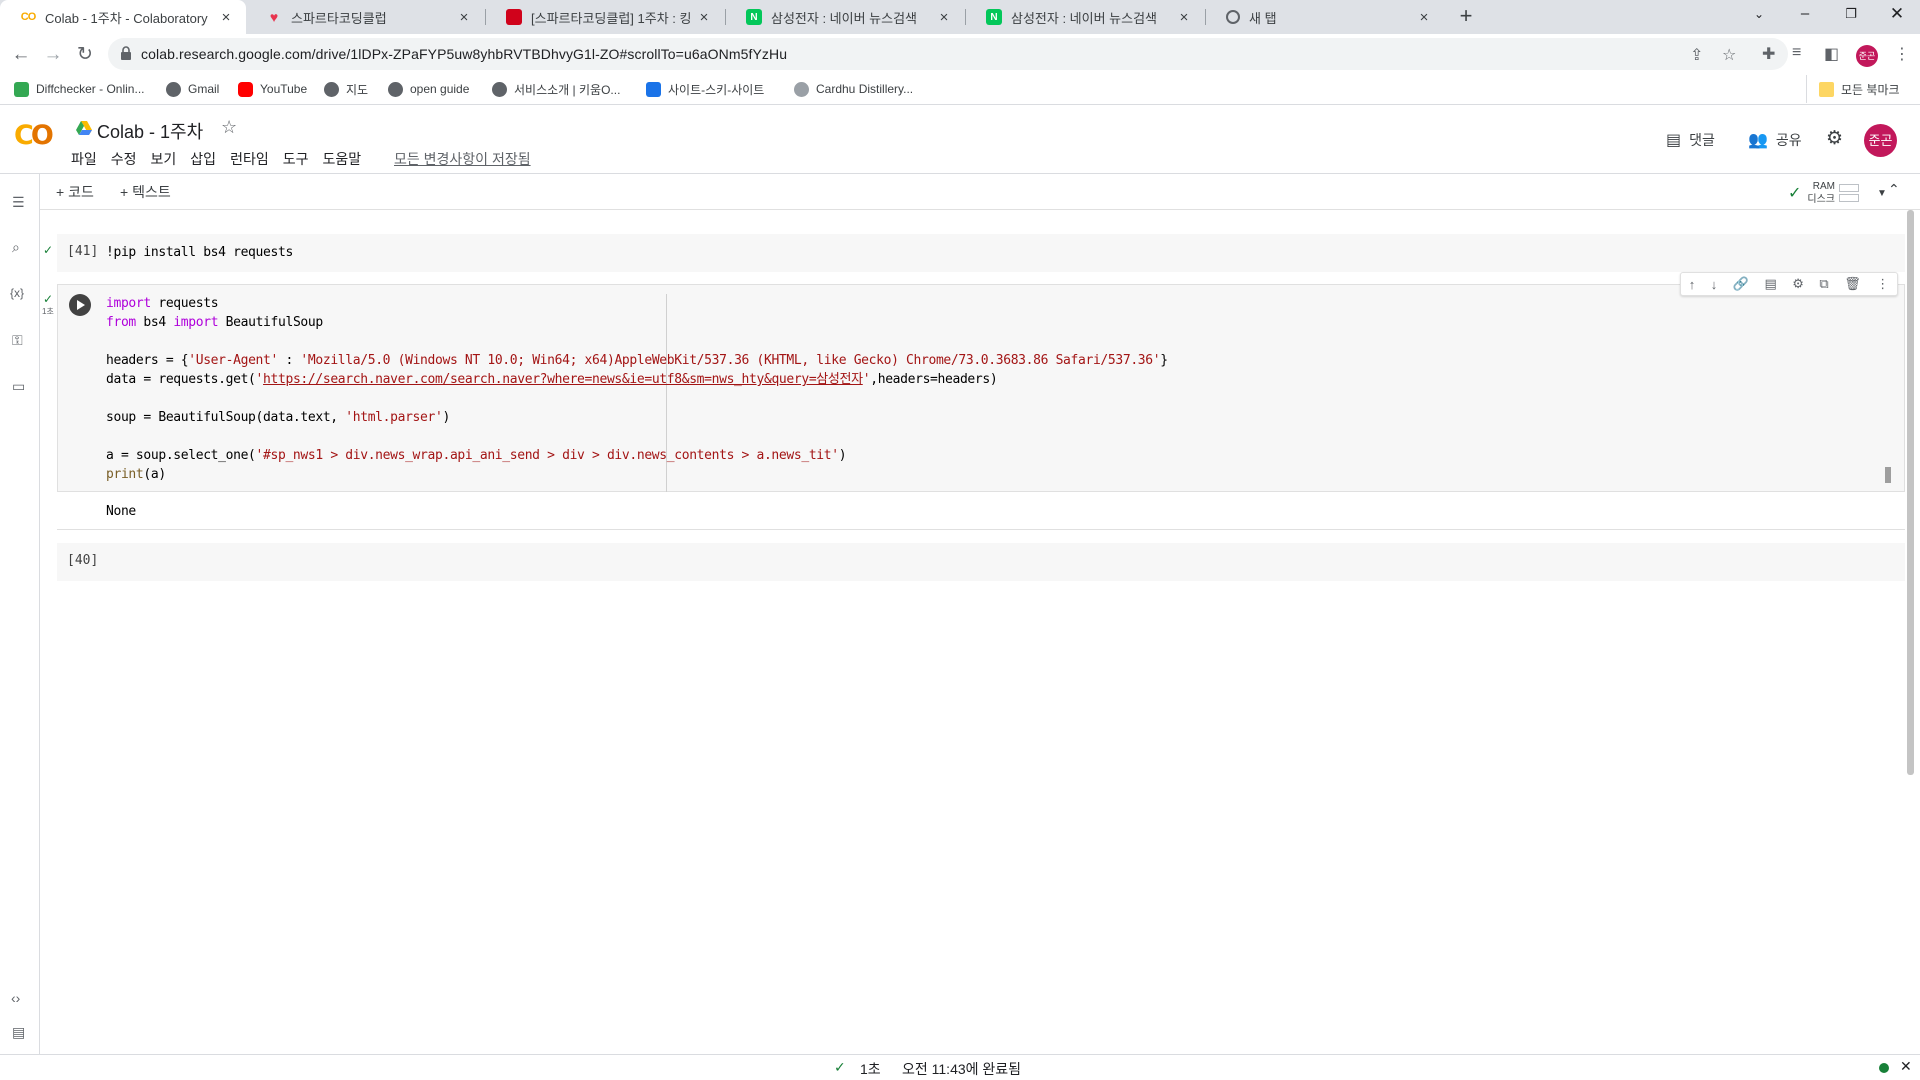 The height and width of the screenshot is (1080, 1920). What do you see at coordinates (845, 17) in the screenshot?
I see `tab-naver-news-1: N 삼성전자 : 네이버 뉴스검색 ×` at bounding box center [845, 17].